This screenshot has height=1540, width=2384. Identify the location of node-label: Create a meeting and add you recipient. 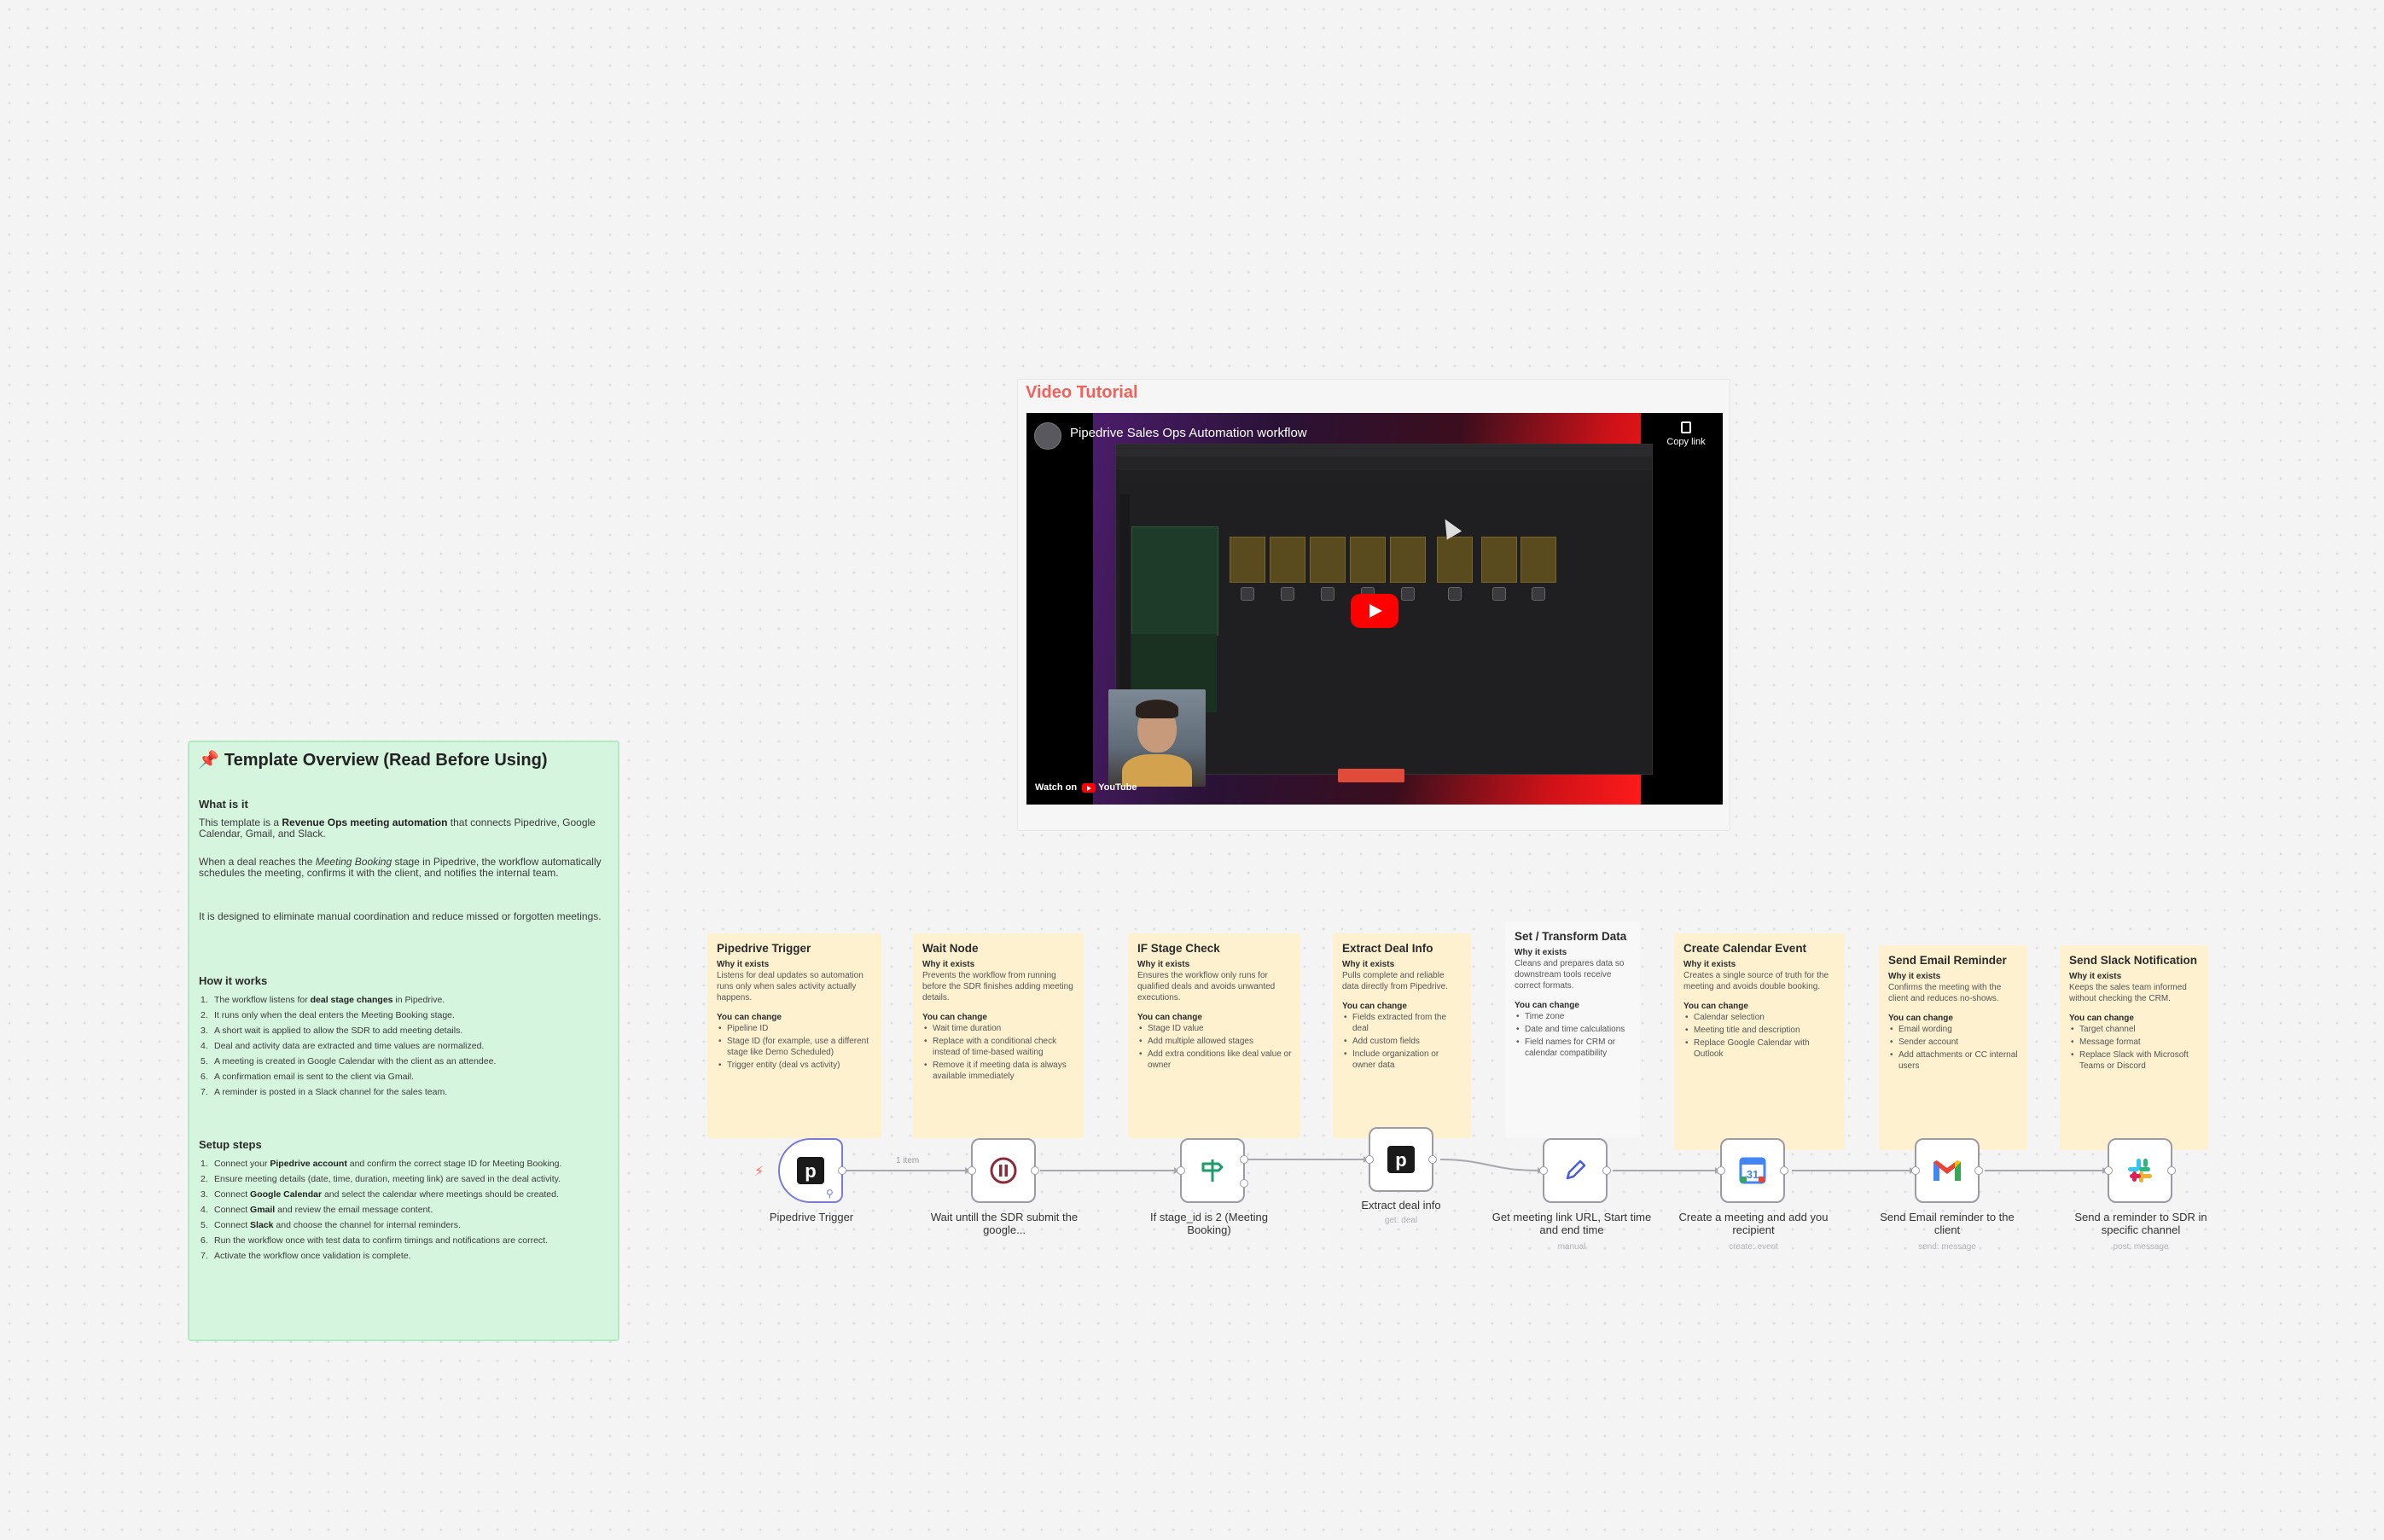
(1753, 1223).